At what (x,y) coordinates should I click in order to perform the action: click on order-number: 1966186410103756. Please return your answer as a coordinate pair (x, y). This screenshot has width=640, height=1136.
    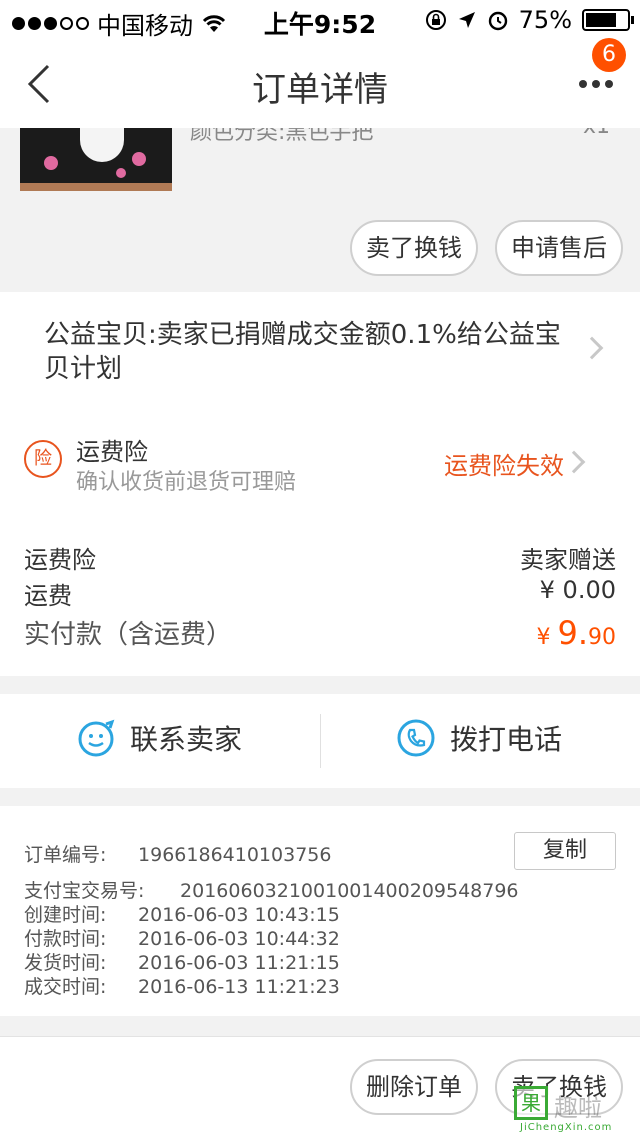
    Looking at the image, I should click on (234, 855).